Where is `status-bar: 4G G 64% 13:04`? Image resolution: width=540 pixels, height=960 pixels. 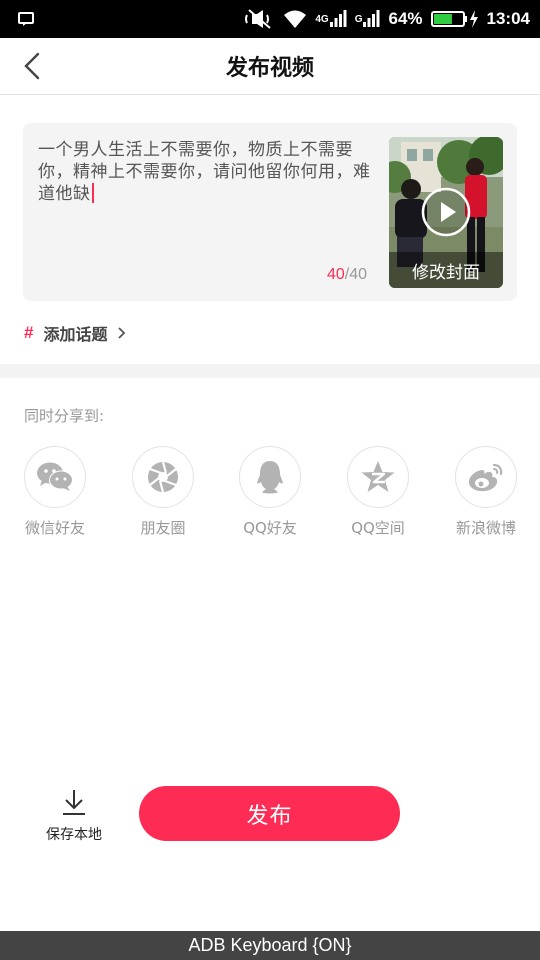
status-bar: 4G G 64% 13:04 is located at coordinates (270, 19).